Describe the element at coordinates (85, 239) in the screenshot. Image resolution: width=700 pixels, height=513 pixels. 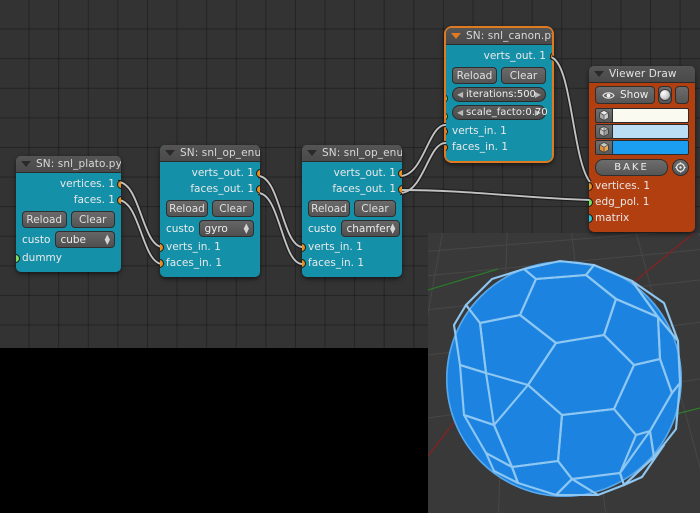
I see `enum-dropdown-custo: cube ▲ ▼` at that location.